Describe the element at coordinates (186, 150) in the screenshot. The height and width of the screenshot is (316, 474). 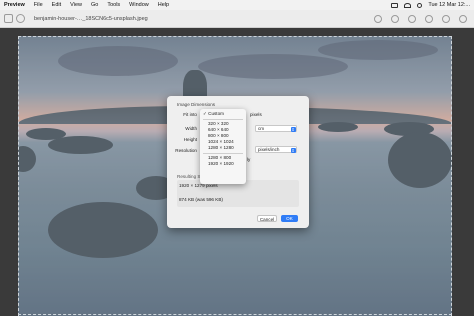
I see `resolution-label: Resolution` at that location.